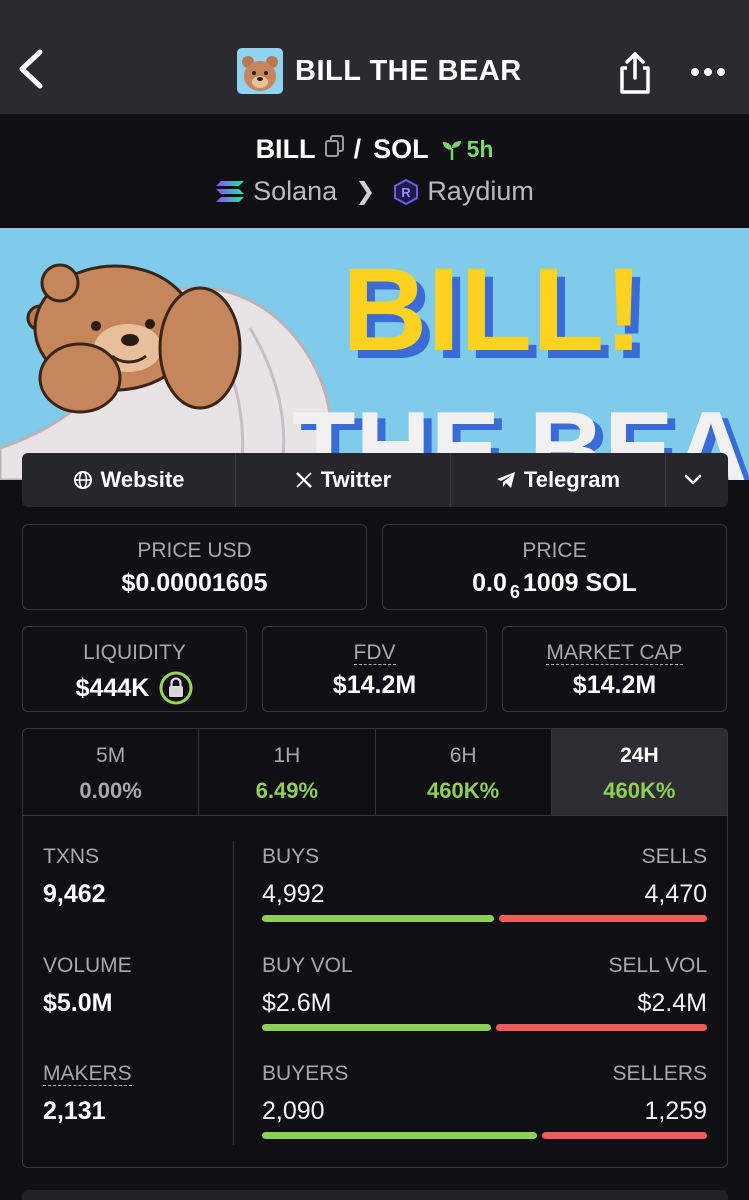 The width and height of the screenshot is (749, 1200). What do you see at coordinates (307, 965) in the screenshot?
I see `buy-vol-label: BUY VOL` at bounding box center [307, 965].